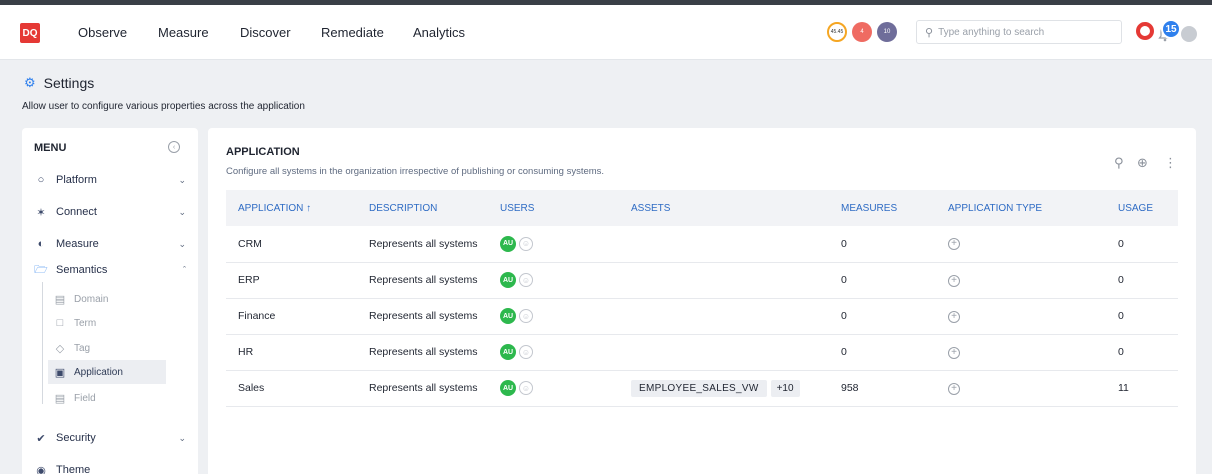  What do you see at coordinates (41, 212) in the screenshot?
I see `connect-icon: ✶` at bounding box center [41, 212].